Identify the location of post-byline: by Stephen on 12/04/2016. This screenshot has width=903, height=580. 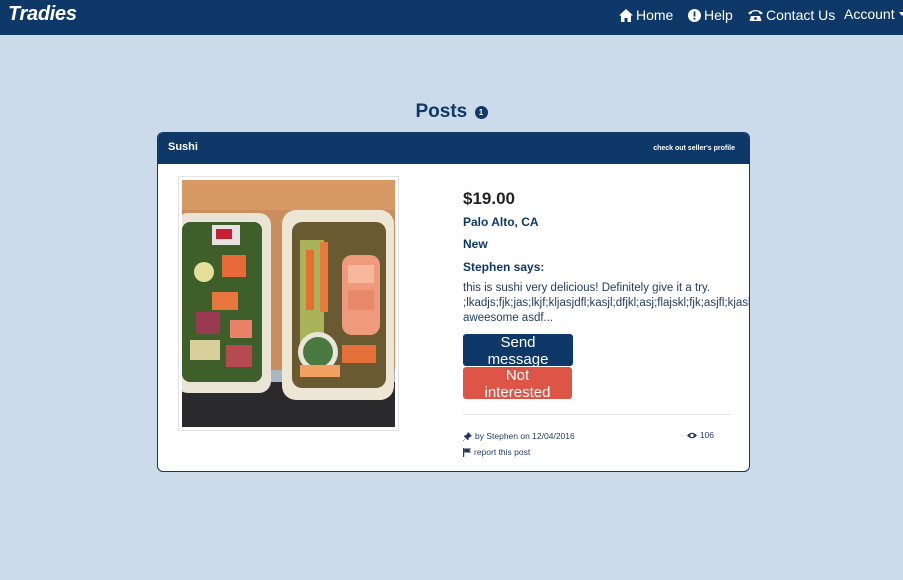
(519, 436).